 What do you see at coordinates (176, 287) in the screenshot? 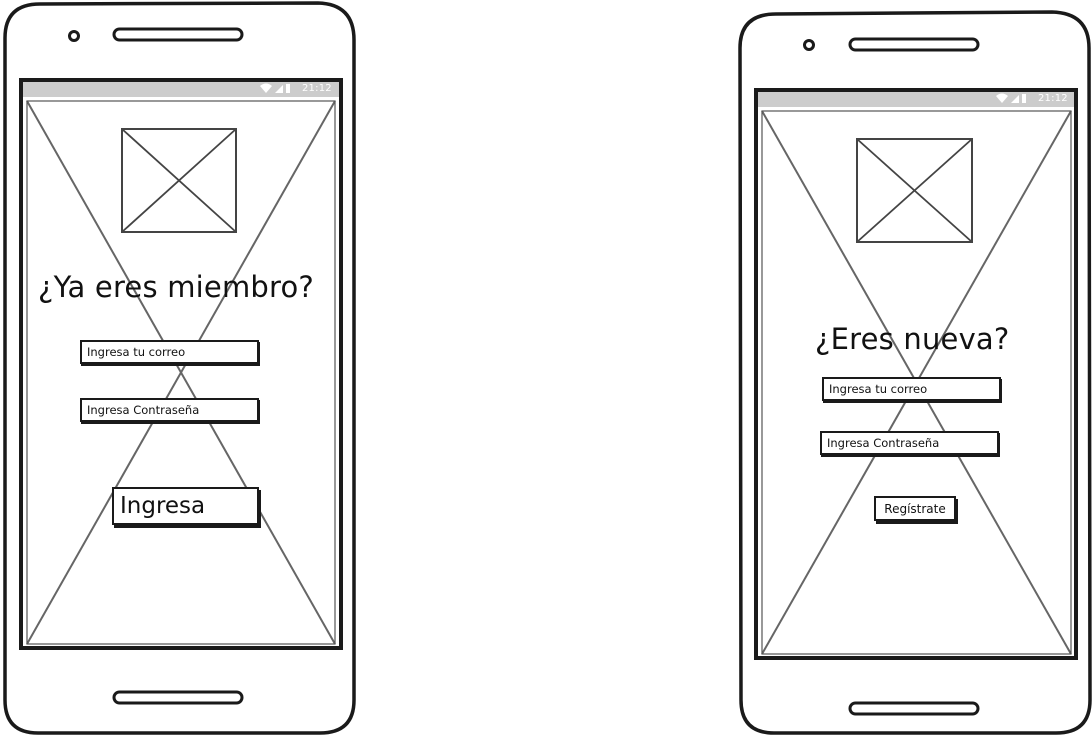
I see `login-title: ¿Ya eres miembro?` at bounding box center [176, 287].